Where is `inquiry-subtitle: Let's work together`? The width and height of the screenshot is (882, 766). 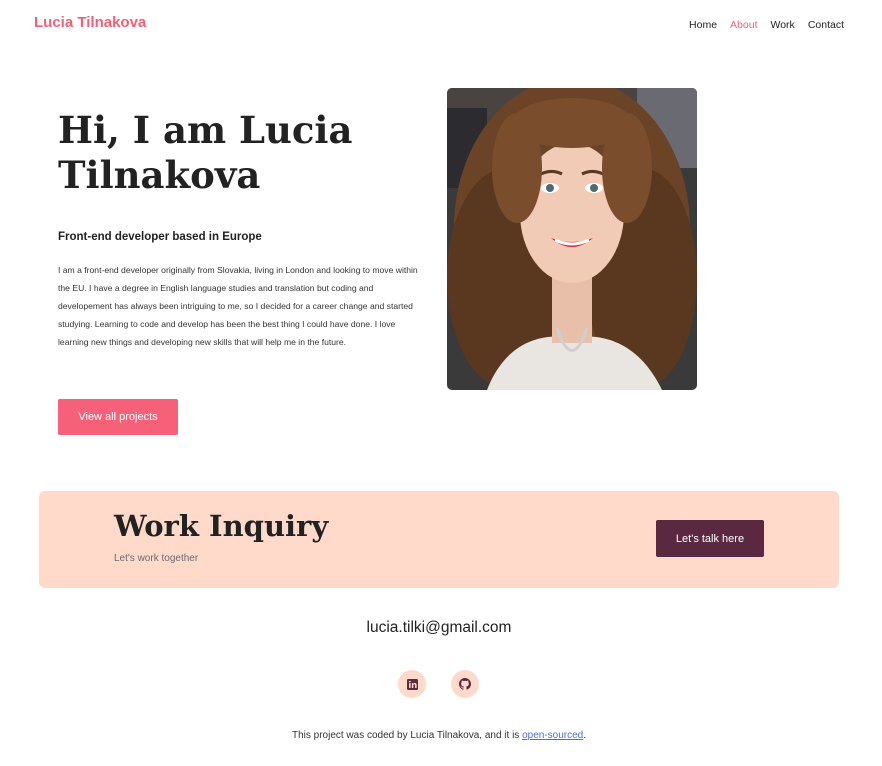 inquiry-subtitle: Let's work together is located at coordinates (156, 558).